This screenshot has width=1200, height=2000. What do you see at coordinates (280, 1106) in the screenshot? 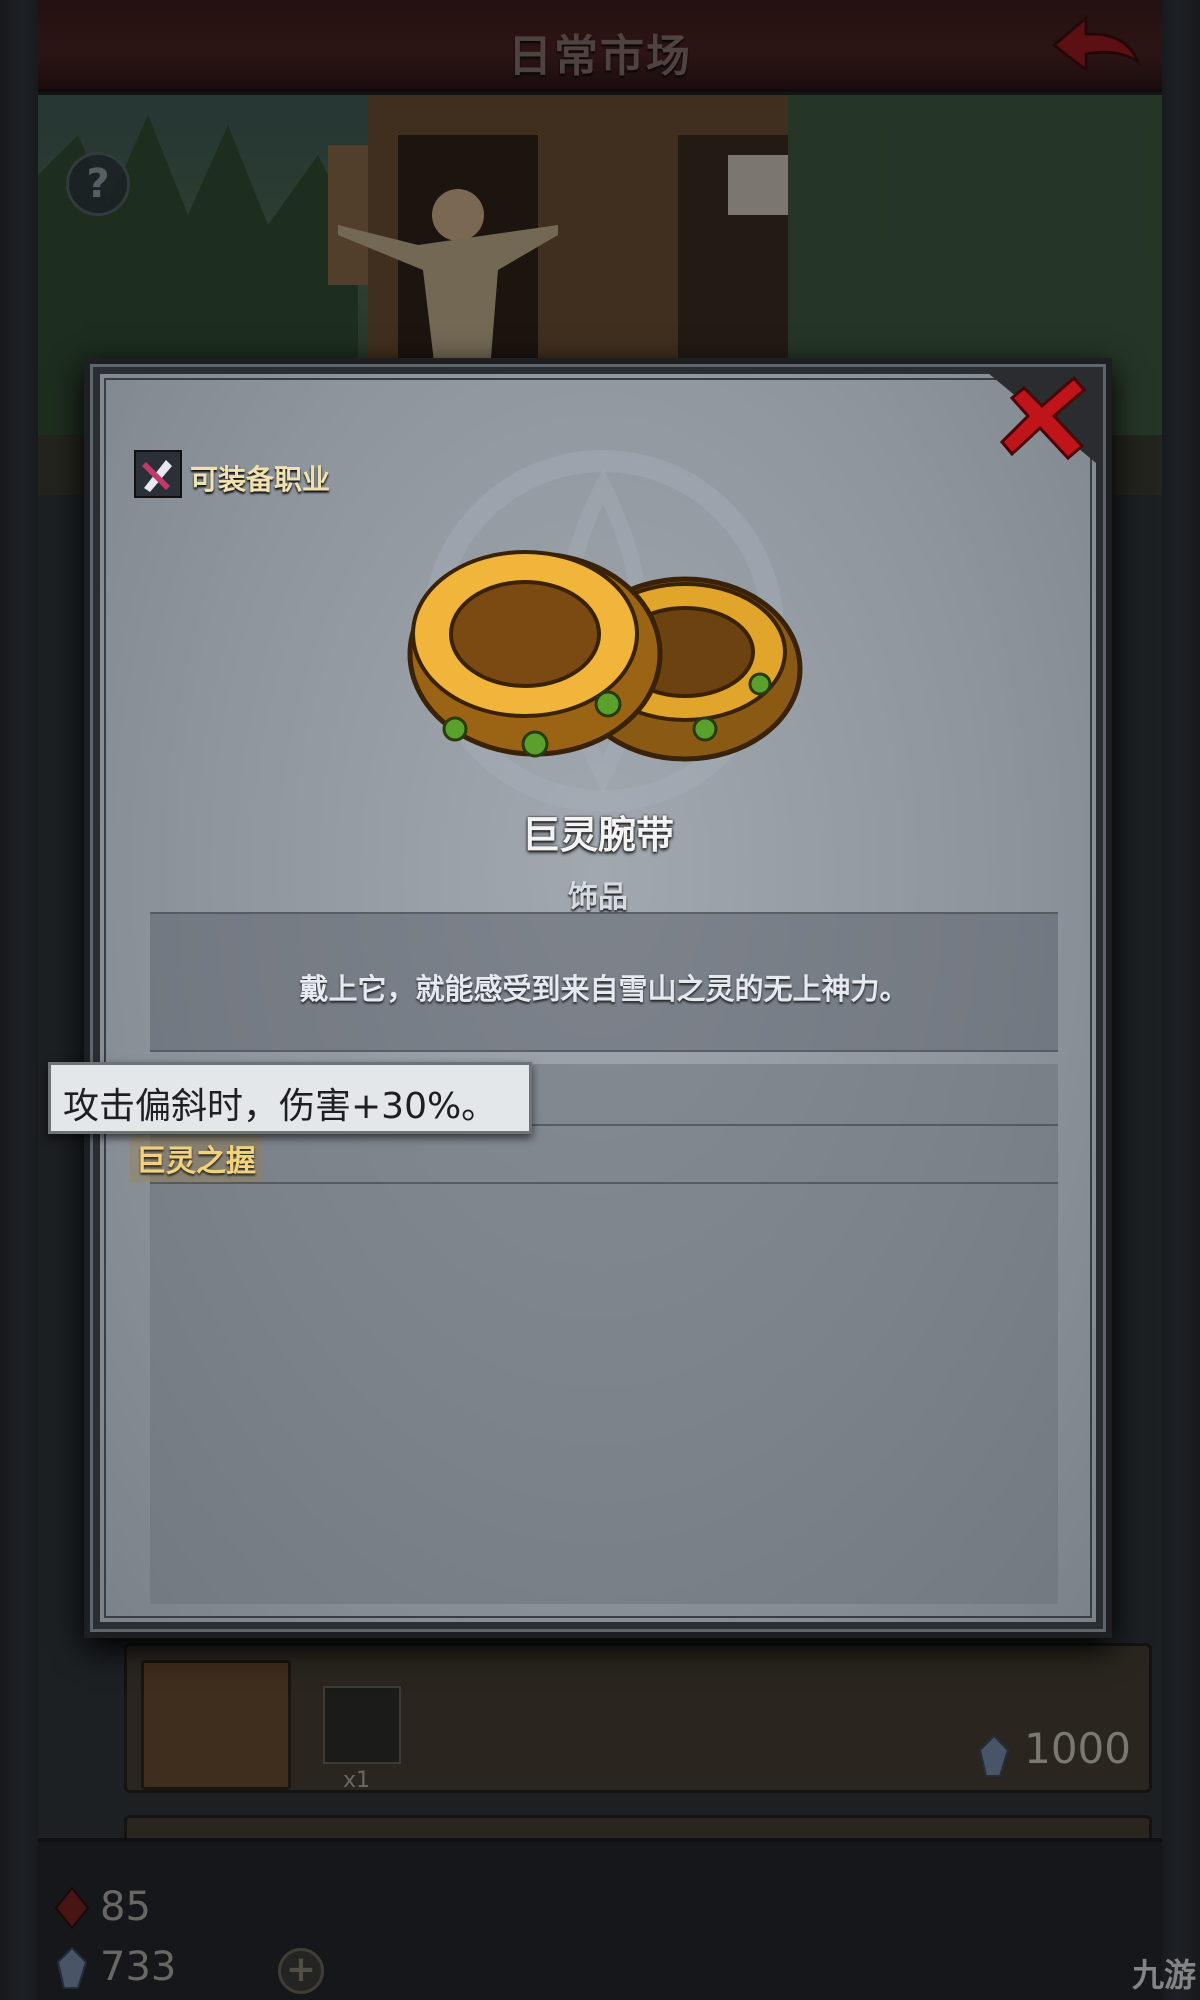
I see `tooltip-text: 攻击偏斜时，伤害+30%。` at bounding box center [280, 1106].